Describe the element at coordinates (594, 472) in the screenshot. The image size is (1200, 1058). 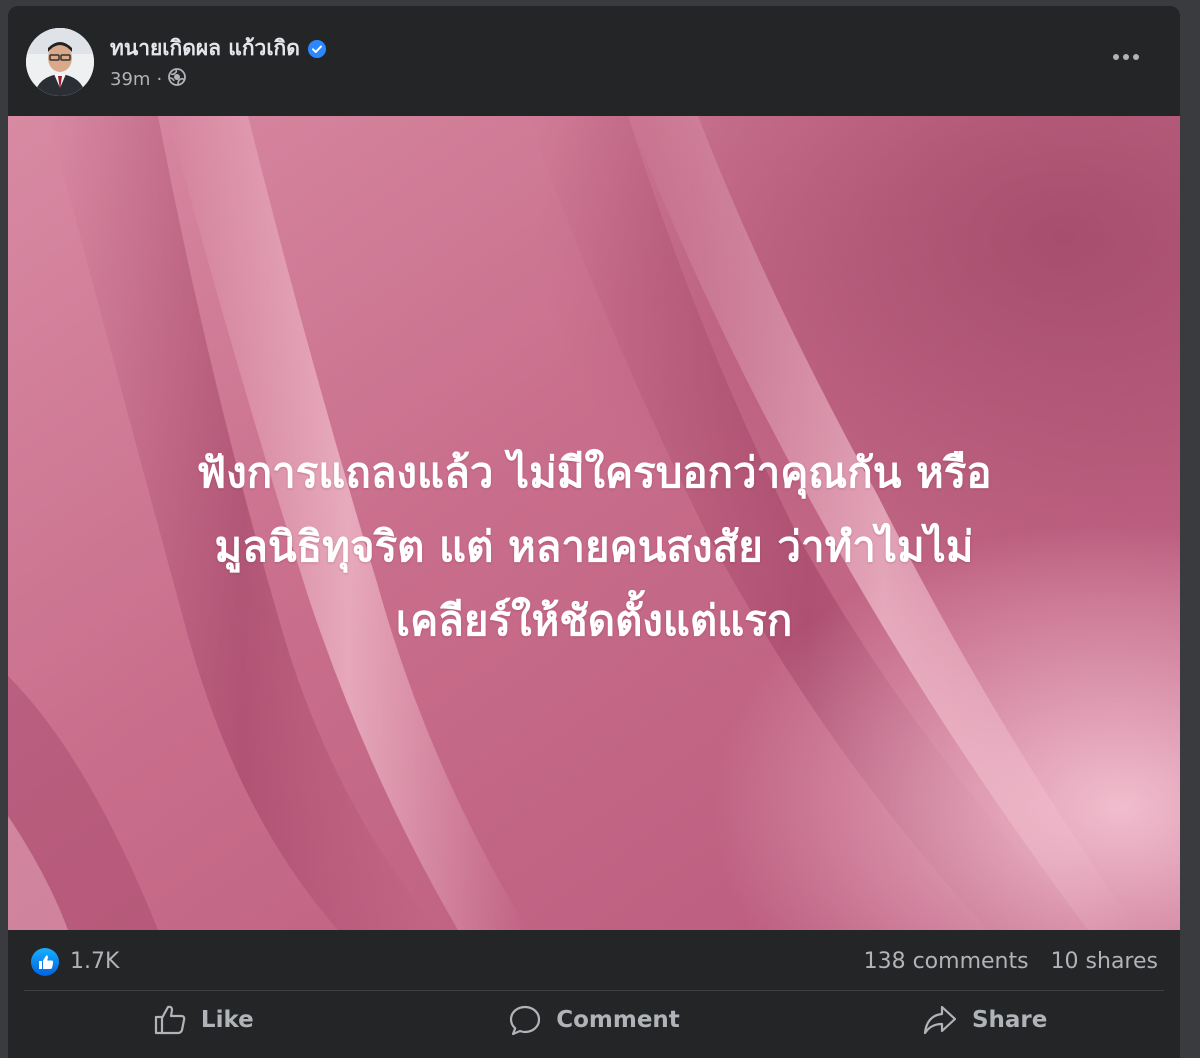
I see `caption-line-1: ฟังการแถลงแล้ว ไม่มีใครบอกว่าคุณกัน หรือ` at that location.